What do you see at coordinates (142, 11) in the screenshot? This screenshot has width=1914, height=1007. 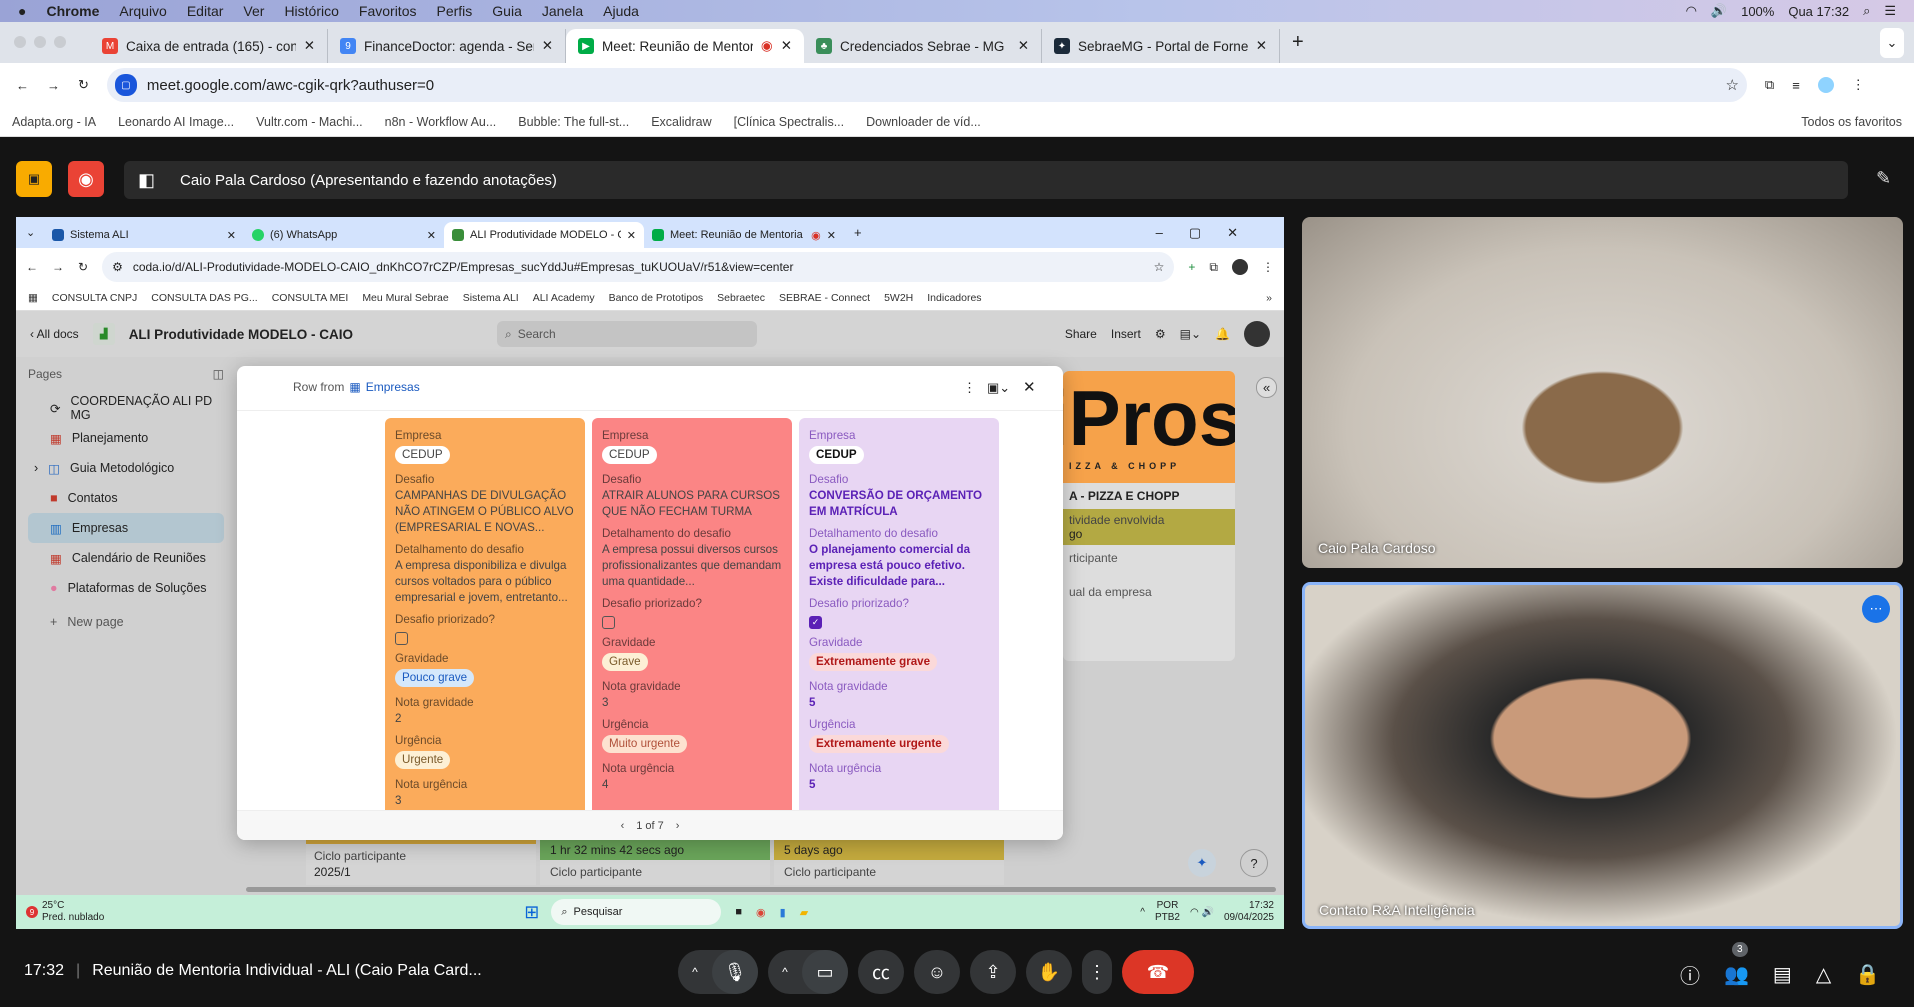 I see `menu-arquivo: Arquivo` at bounding box center [142, 11].